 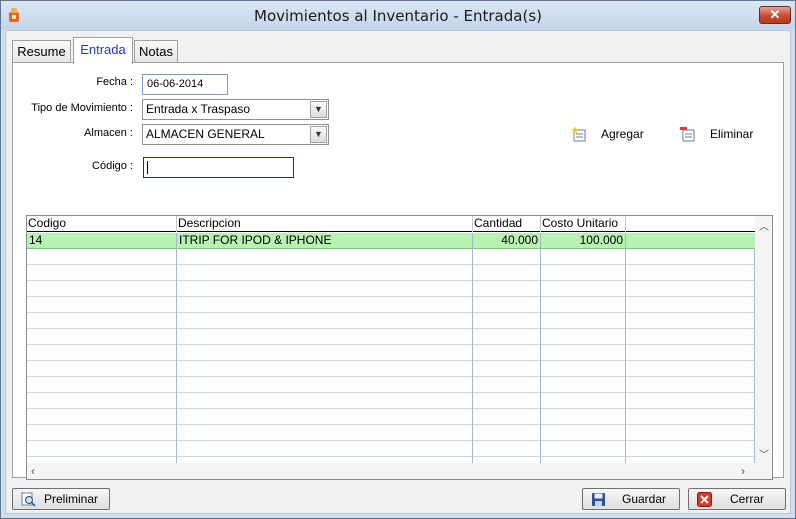 I want to click on agregar-button: Agregar, so click(x=611, y=134).